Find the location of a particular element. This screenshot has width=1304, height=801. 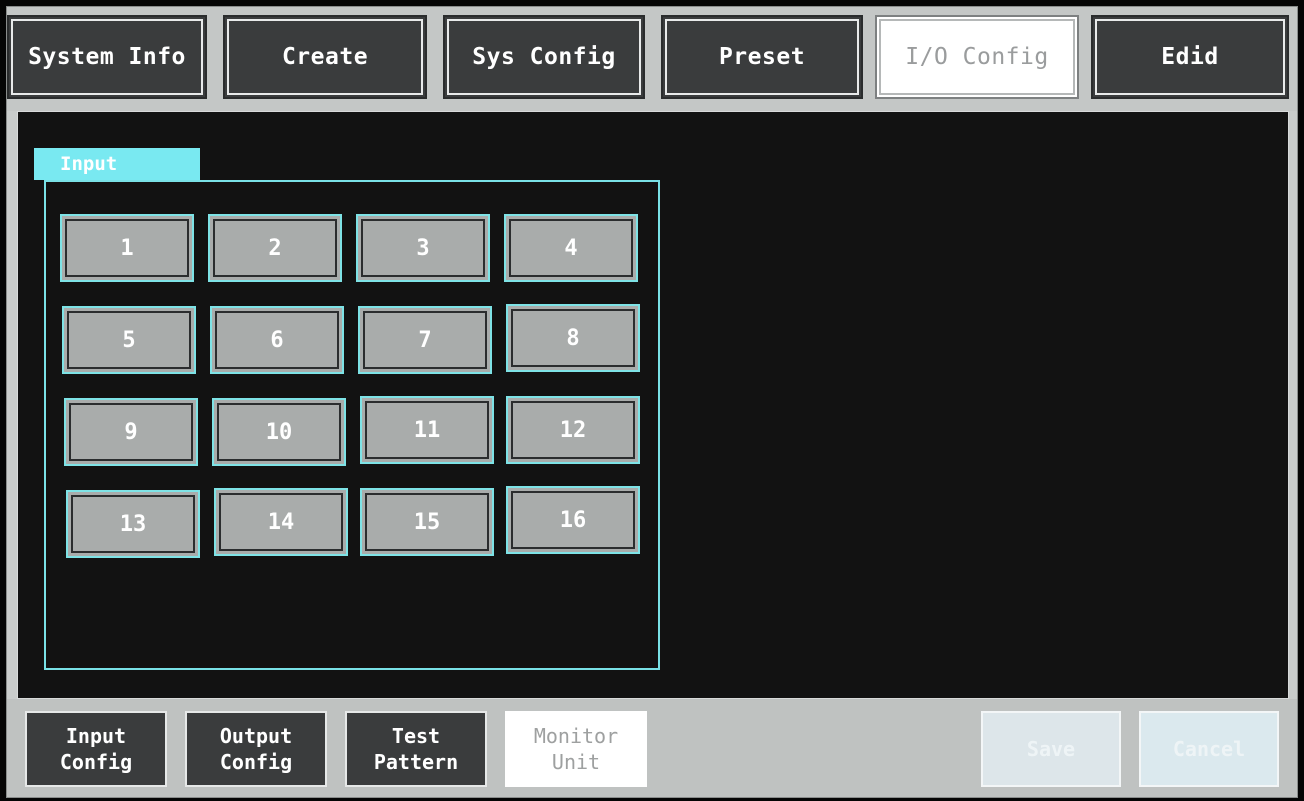

input-button-6: 6 is located at coordinates (277, 340).